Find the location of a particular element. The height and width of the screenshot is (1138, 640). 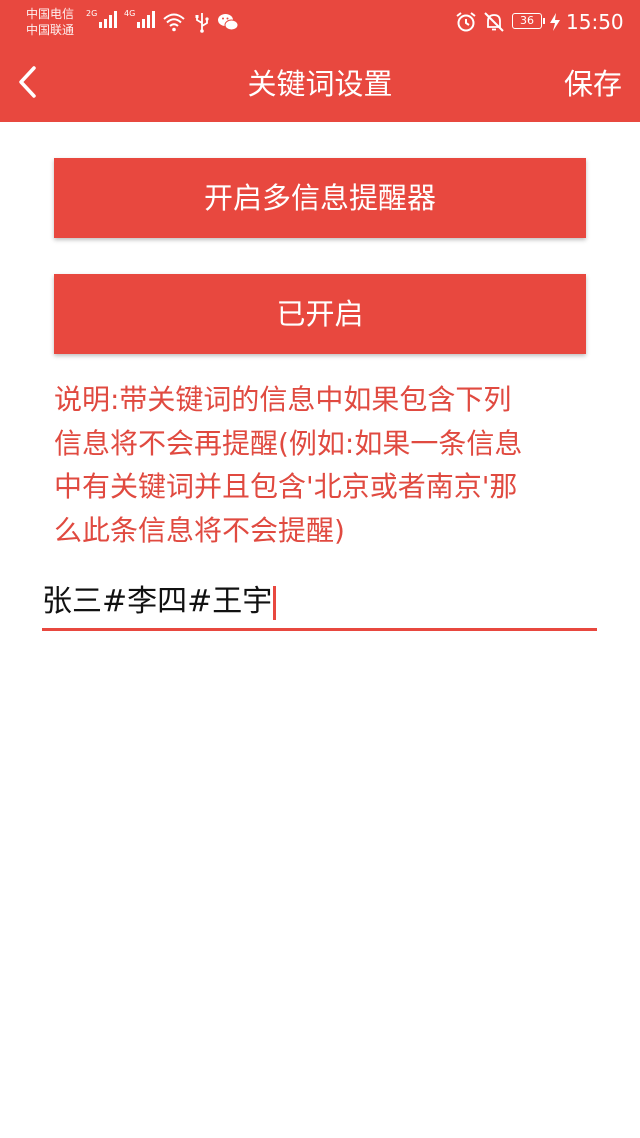

battery-level: 36 is located at coordinates (527, 20).